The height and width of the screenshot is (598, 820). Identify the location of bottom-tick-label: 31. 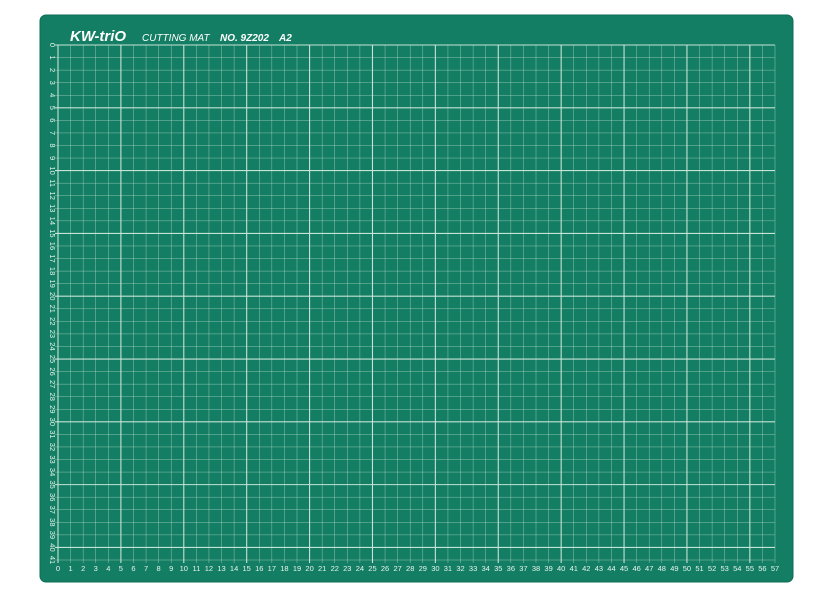
(448, 568).